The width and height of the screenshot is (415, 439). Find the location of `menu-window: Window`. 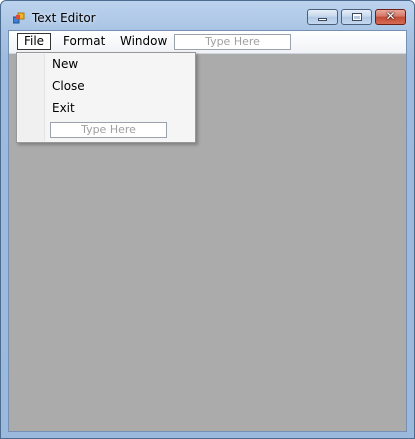

menu-window: Window is located at coordinates (143, 41).